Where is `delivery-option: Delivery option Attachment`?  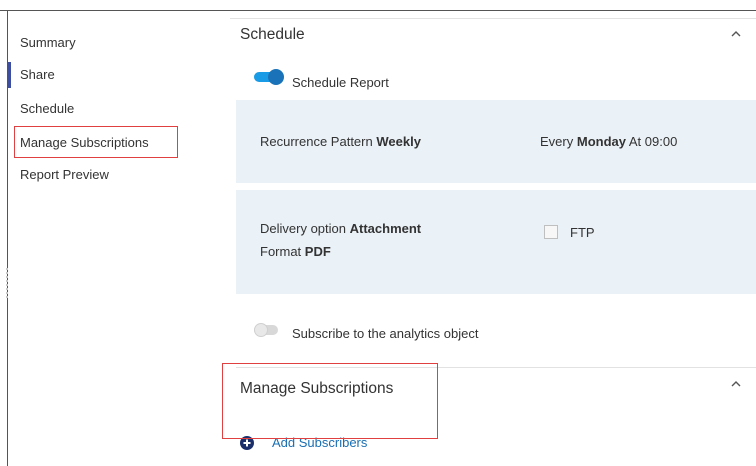
delivery-option: Delivery option Attachment is located at coordinates (340, 228).